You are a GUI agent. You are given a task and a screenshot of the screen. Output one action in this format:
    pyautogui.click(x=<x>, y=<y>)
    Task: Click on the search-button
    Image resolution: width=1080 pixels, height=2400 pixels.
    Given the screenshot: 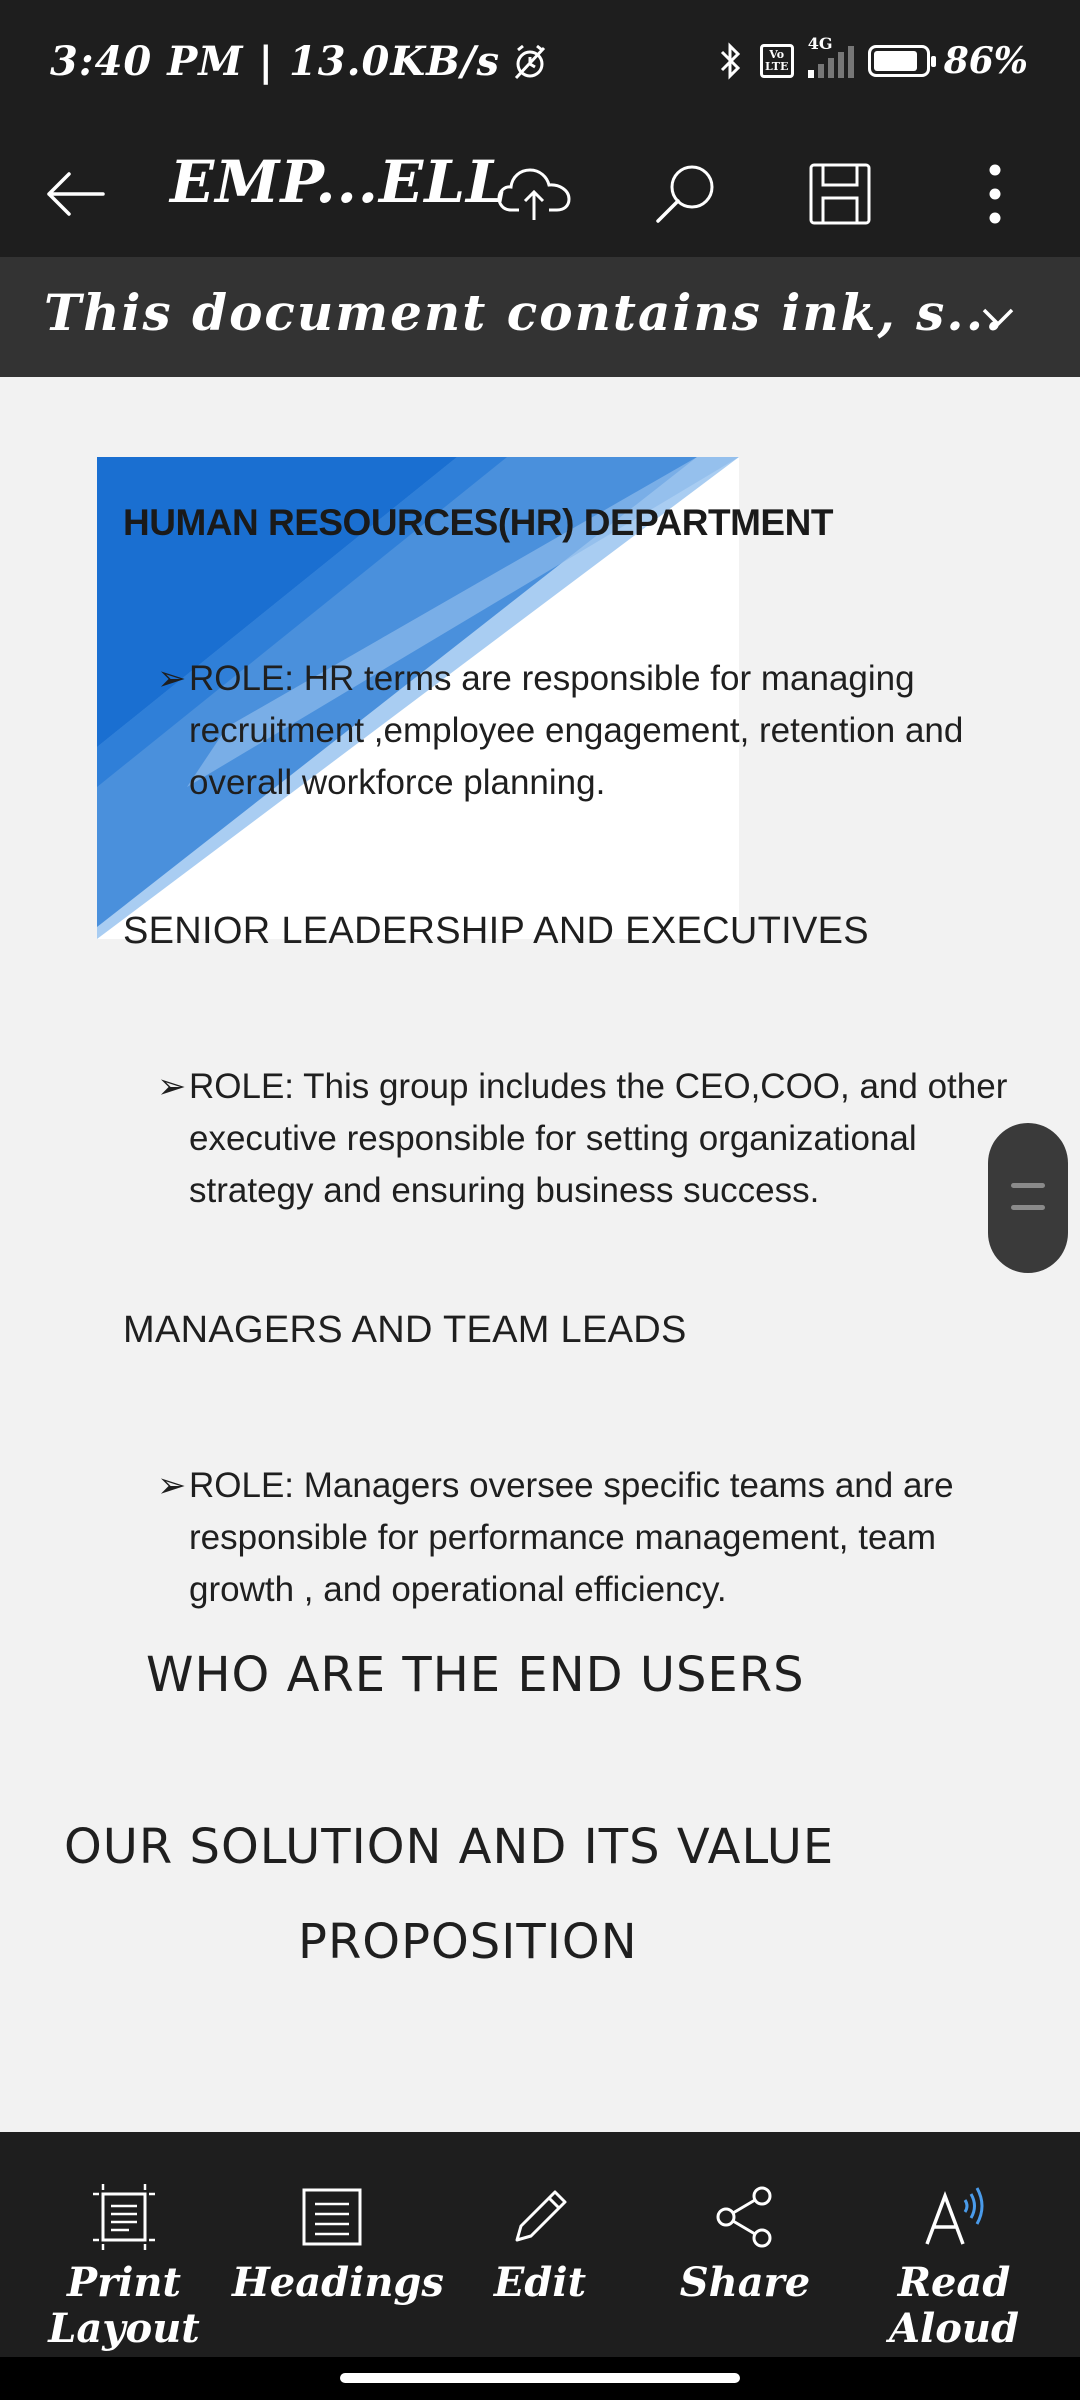 What is the action you would take?
    pyautogui.click(x=685, y=193)
    